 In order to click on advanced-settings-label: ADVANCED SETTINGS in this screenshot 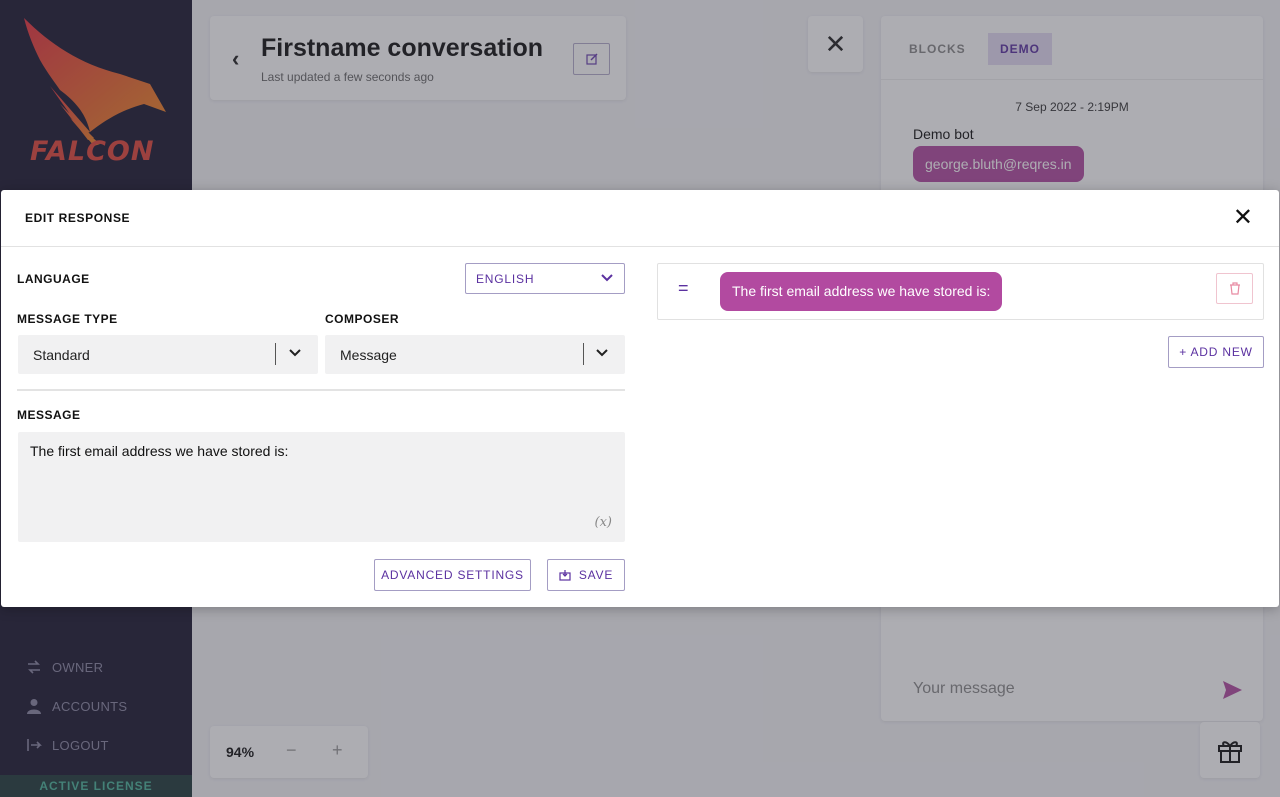, I will do `click(452, 575)`.